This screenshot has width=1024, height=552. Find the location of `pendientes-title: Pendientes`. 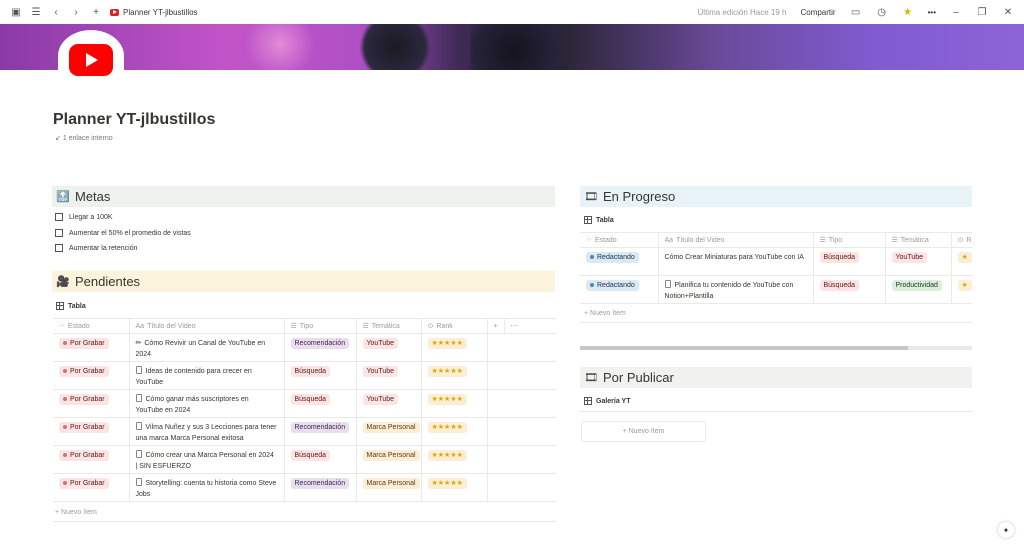

pendientes-title: Pendientes is located at coordinates (108, 281).